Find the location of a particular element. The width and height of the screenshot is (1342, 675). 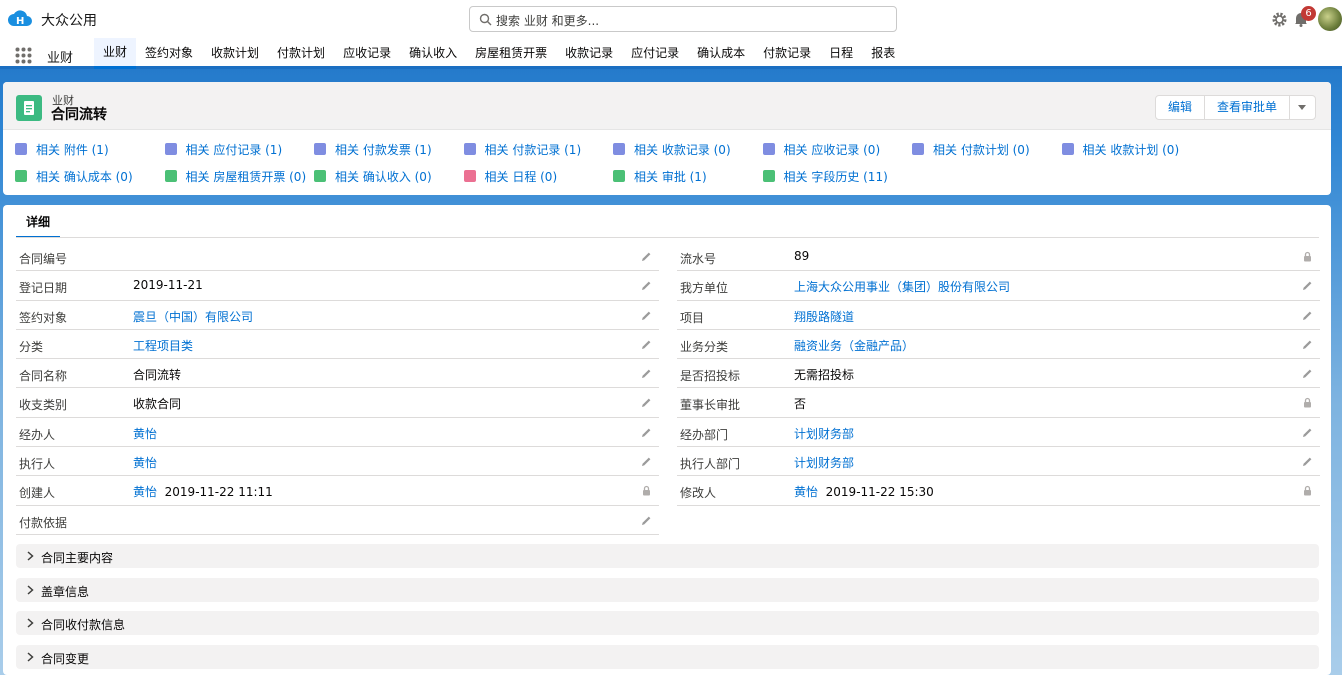

field-project: 项目 翔殷路隧道 is located at coordinates (998, 315).